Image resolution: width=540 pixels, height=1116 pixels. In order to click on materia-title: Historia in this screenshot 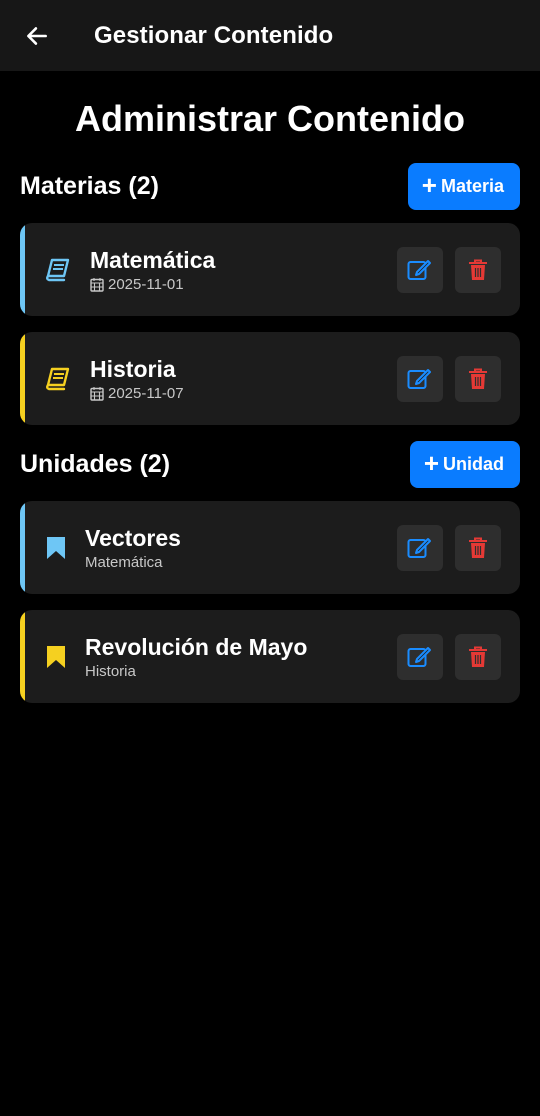, I will do `click(133, 369)`.